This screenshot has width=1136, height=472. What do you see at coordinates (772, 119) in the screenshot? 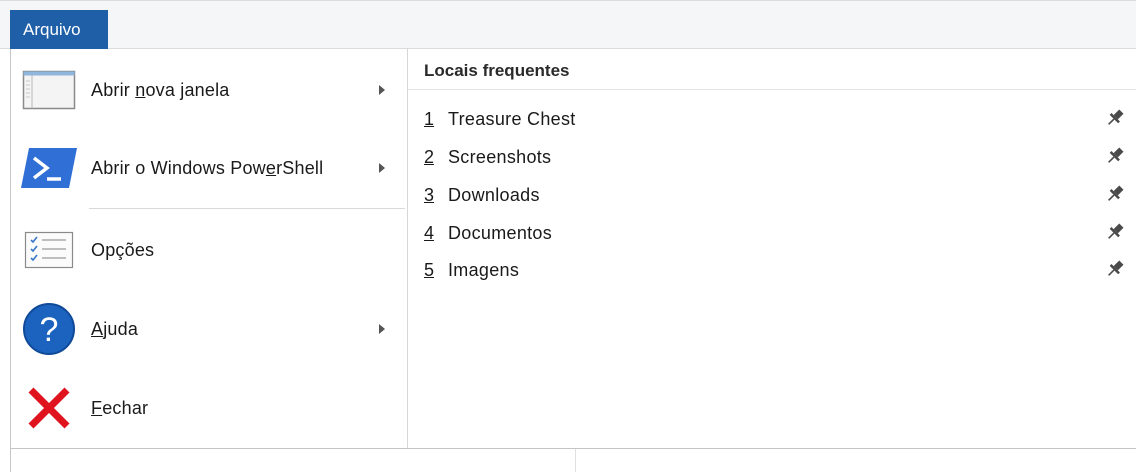
I see `frequent-place-item: 1 Treasure Chest` at bounding box center [772, 119].